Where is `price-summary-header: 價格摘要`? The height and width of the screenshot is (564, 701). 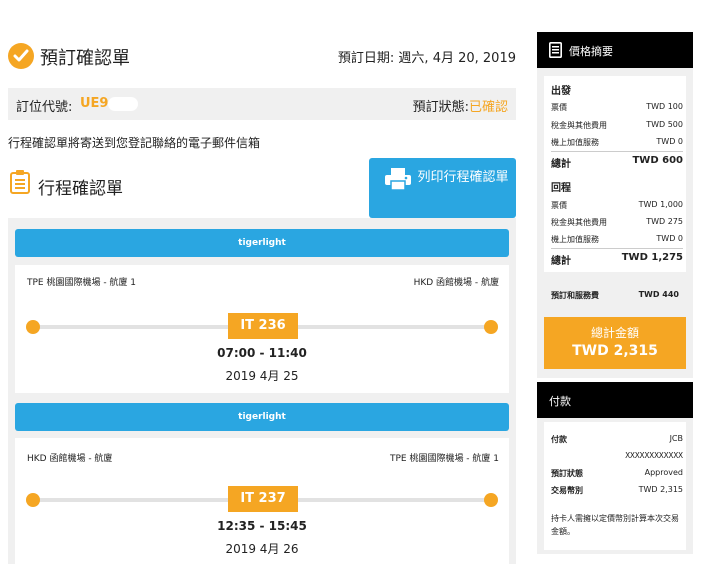 price-summary-header: 價格摘要 is located at coordinates (615, 50).